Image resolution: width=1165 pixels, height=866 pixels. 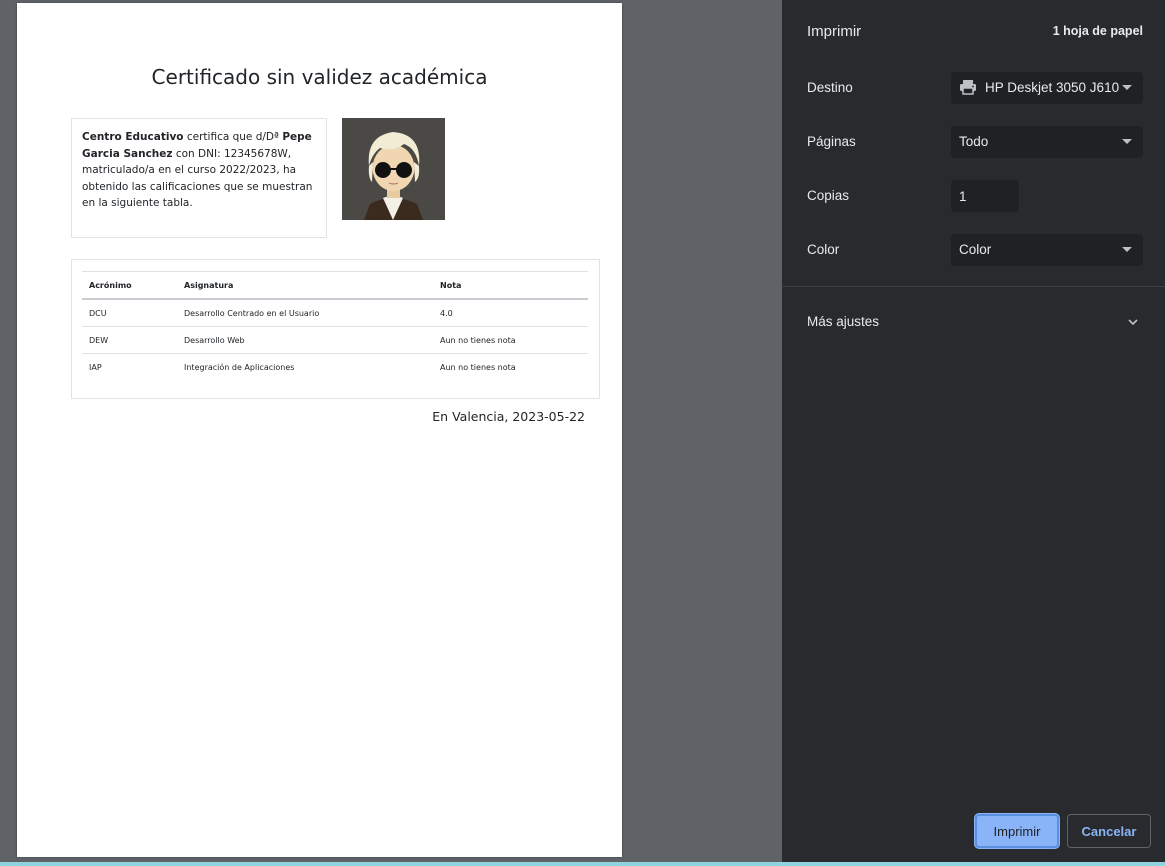 I want to click on grades-header-row: Acrónimo Asignatura Nota, so click(x=335, y=285).